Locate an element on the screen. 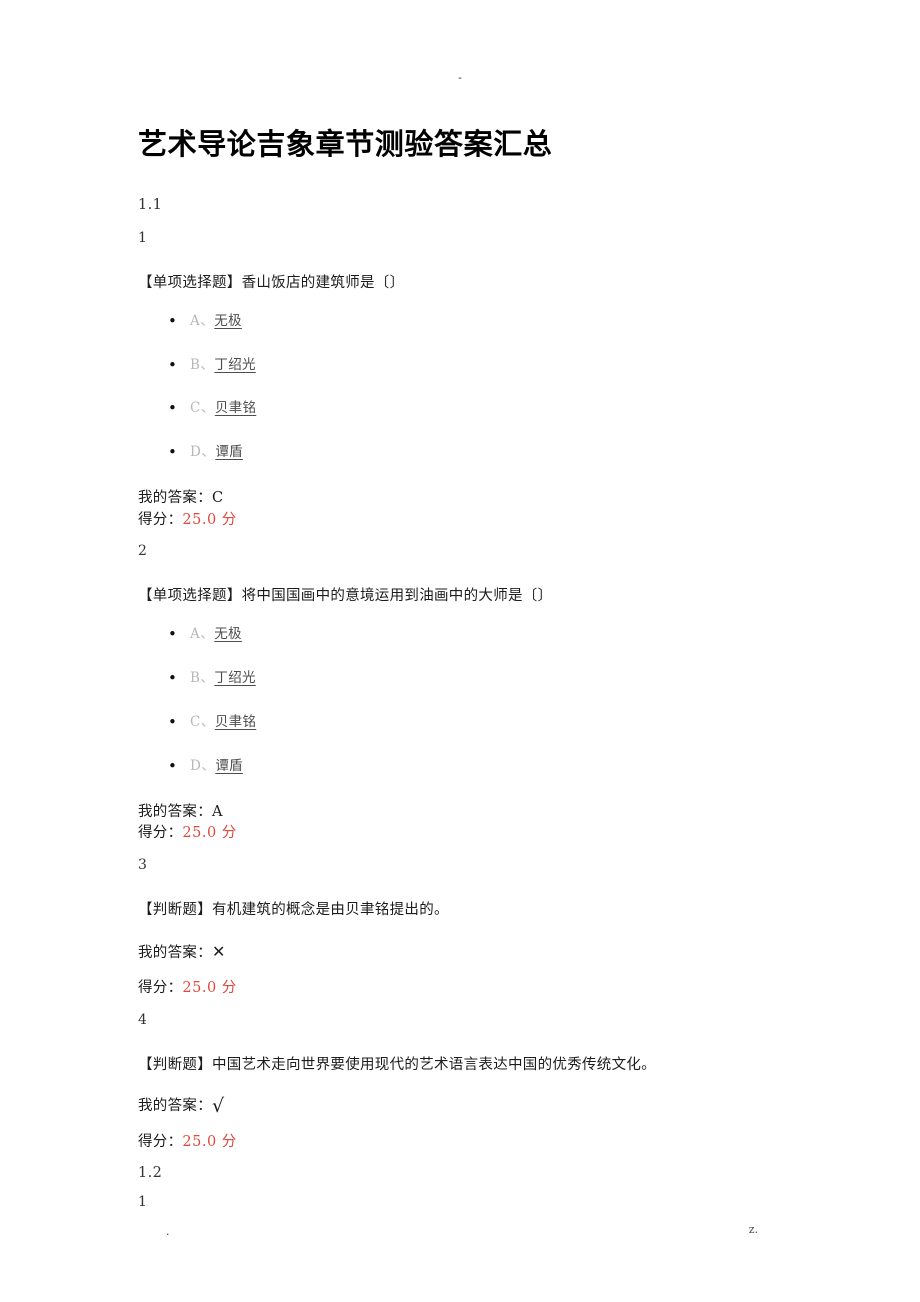  cross-mark-icon: ✕ is located at coordinates (219, 951).